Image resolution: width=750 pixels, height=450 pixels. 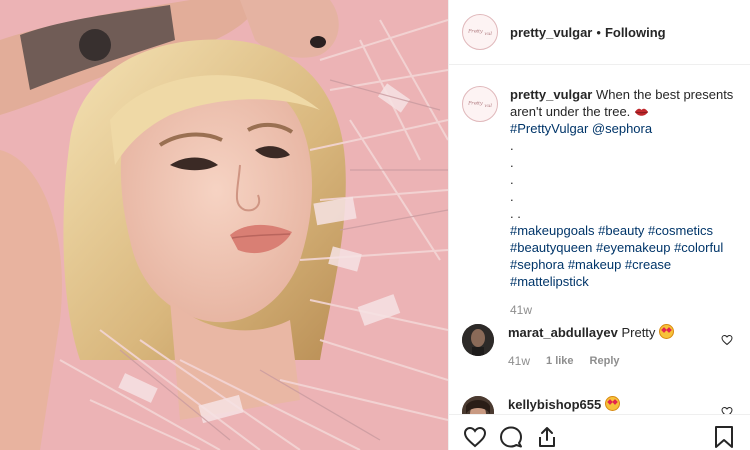 I want to click on comment-text: Pretty, so click(x=638, y=332).